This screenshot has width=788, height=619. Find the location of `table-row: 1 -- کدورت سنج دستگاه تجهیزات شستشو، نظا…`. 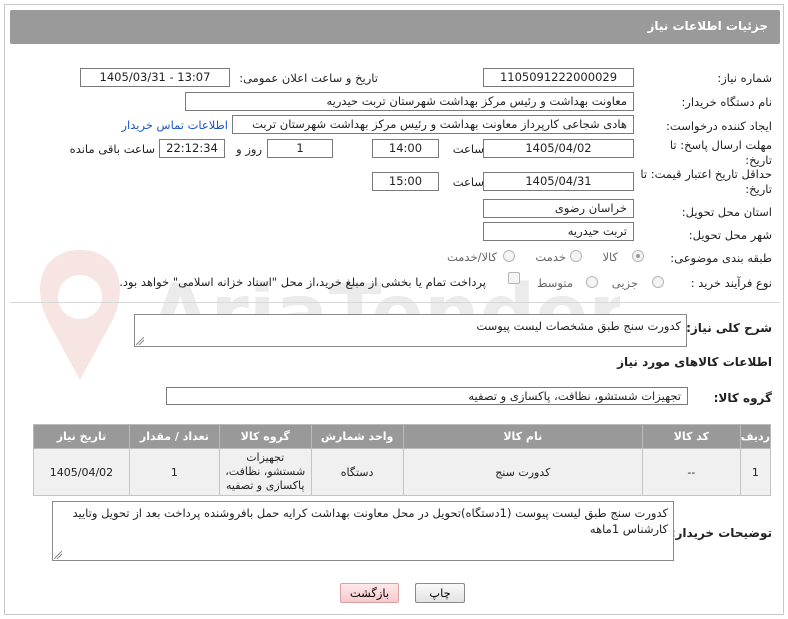

table-row: 1 -- کدورت سنج دستگاه تجهیزات شستشو، نظا… is located at coordinates (402, 472).